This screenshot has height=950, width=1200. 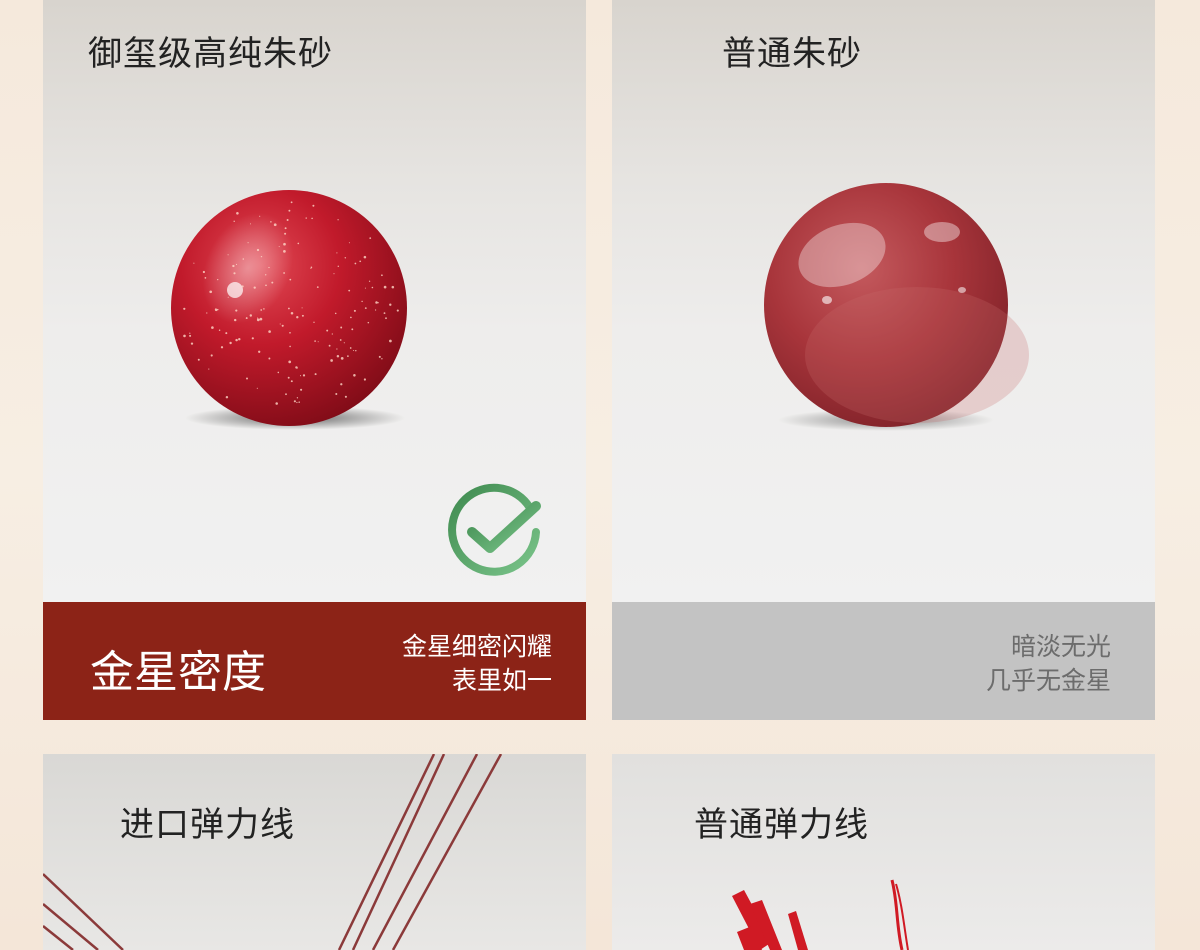 What do you see at coordinates (314, 661) in the screenshot?
I see `premium-density-bar: 金星密度 金星细密闪耀 表里如一` at bounding box center [314, 661].